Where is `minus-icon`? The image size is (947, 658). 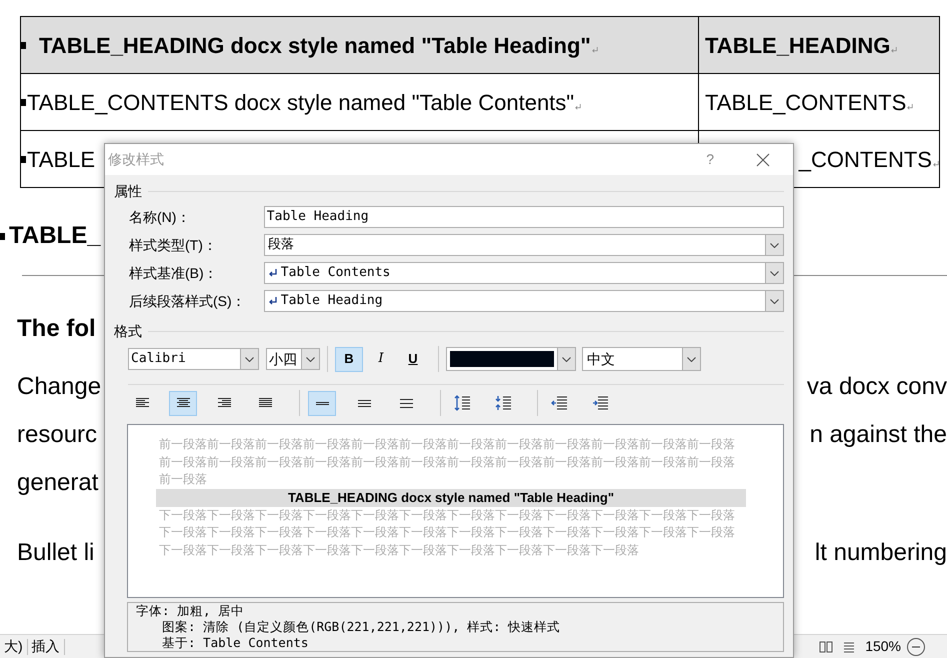
minus-icon is located at coordinates (916, 647).